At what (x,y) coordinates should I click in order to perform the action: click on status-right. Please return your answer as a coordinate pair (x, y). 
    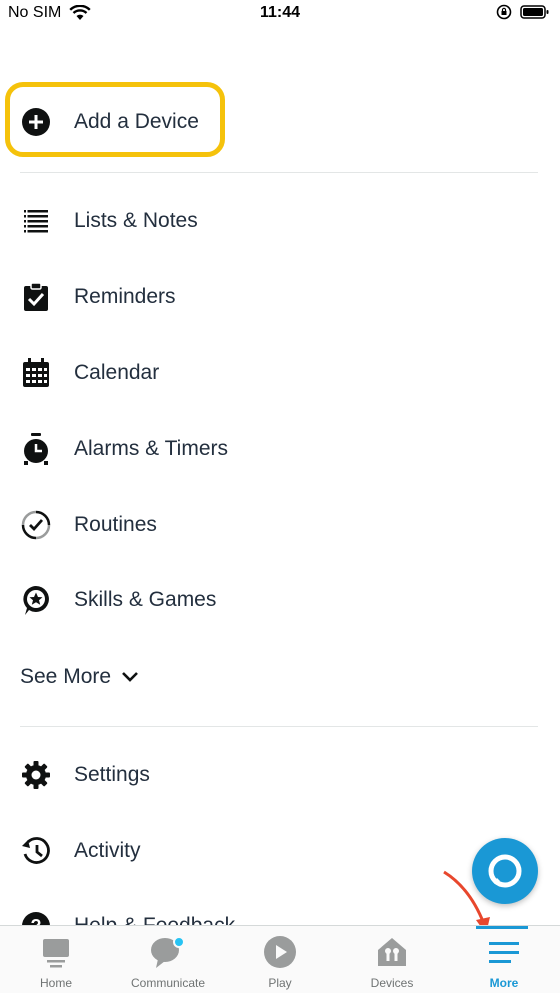
    Looking at the image, I should click on (523, 12).